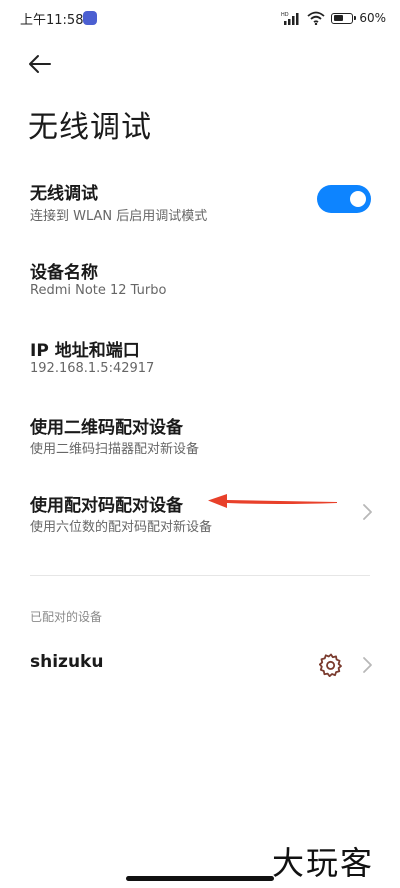 The width and height of the screenshot is (400, 888). Describe the element at coordinates (64, 273) in the screenshot. I see `device-name-title: 设备名称` at that location.